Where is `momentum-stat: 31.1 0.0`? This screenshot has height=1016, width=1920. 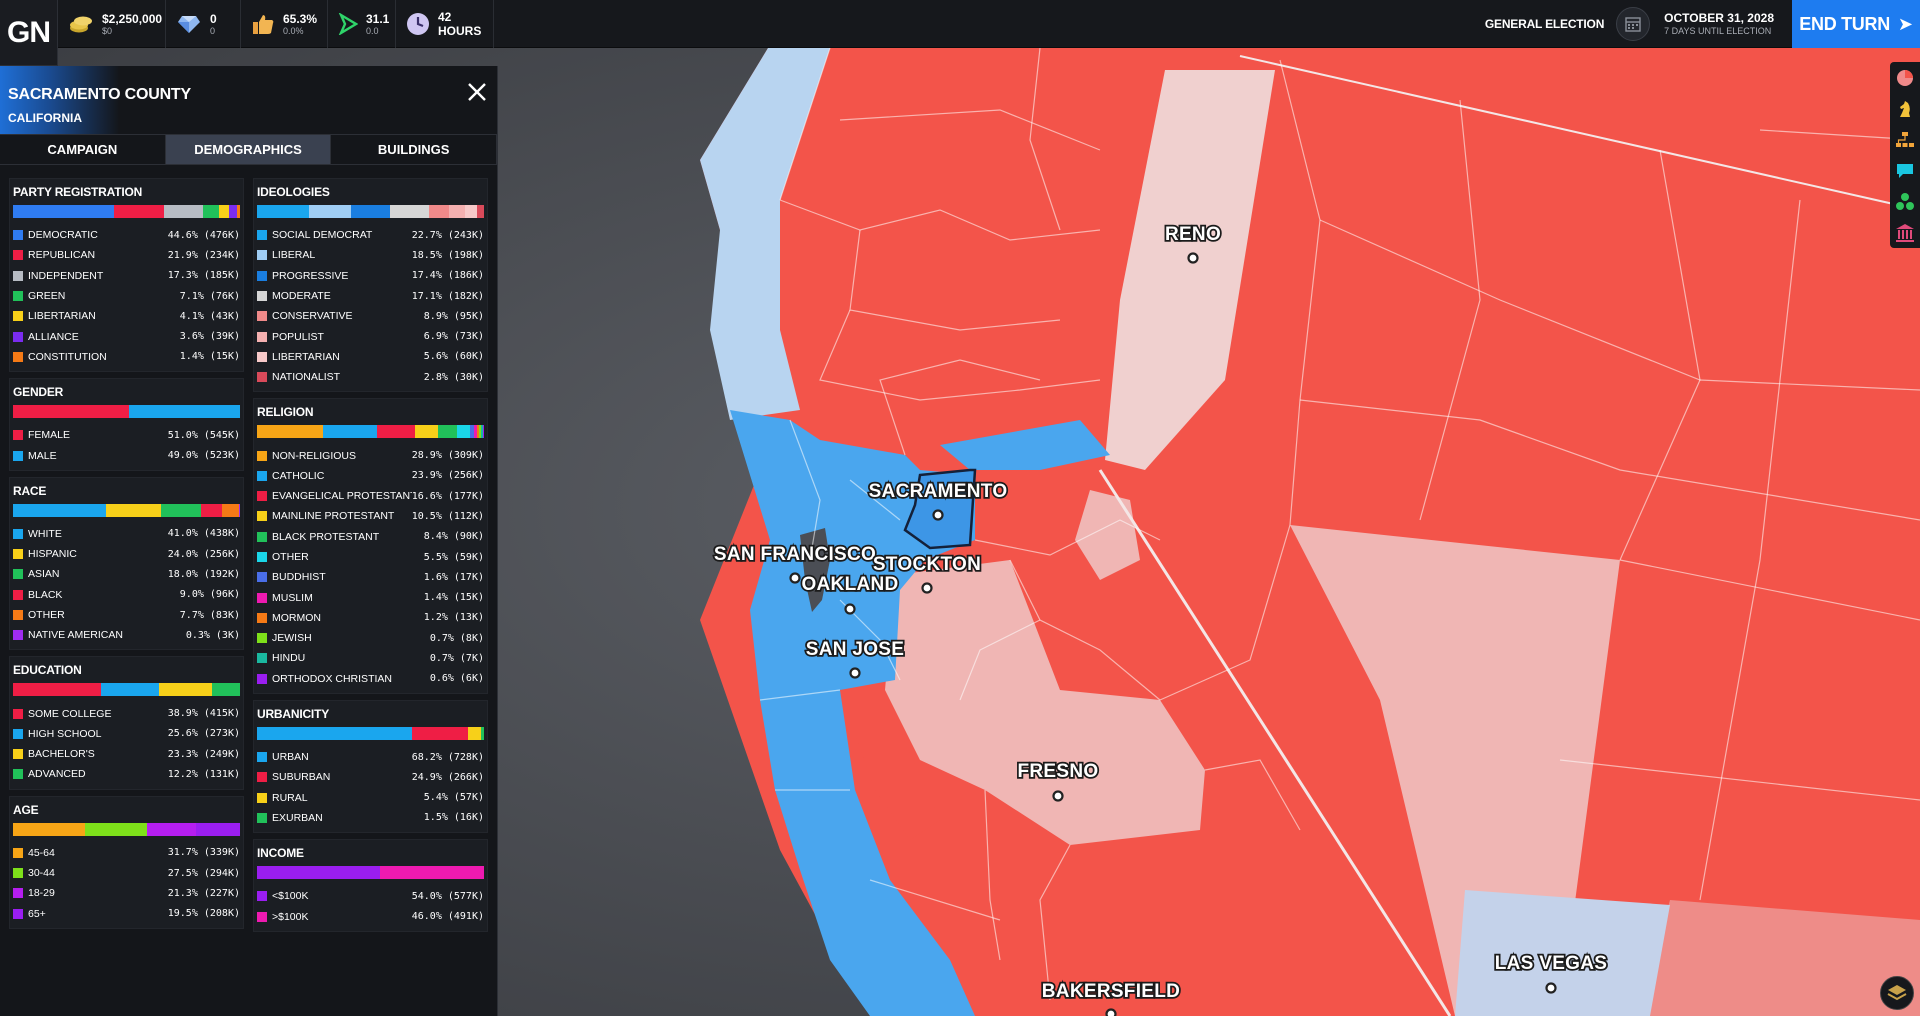 momentum-stat: 31.1 0.0 is located at coordinates (362, 24).